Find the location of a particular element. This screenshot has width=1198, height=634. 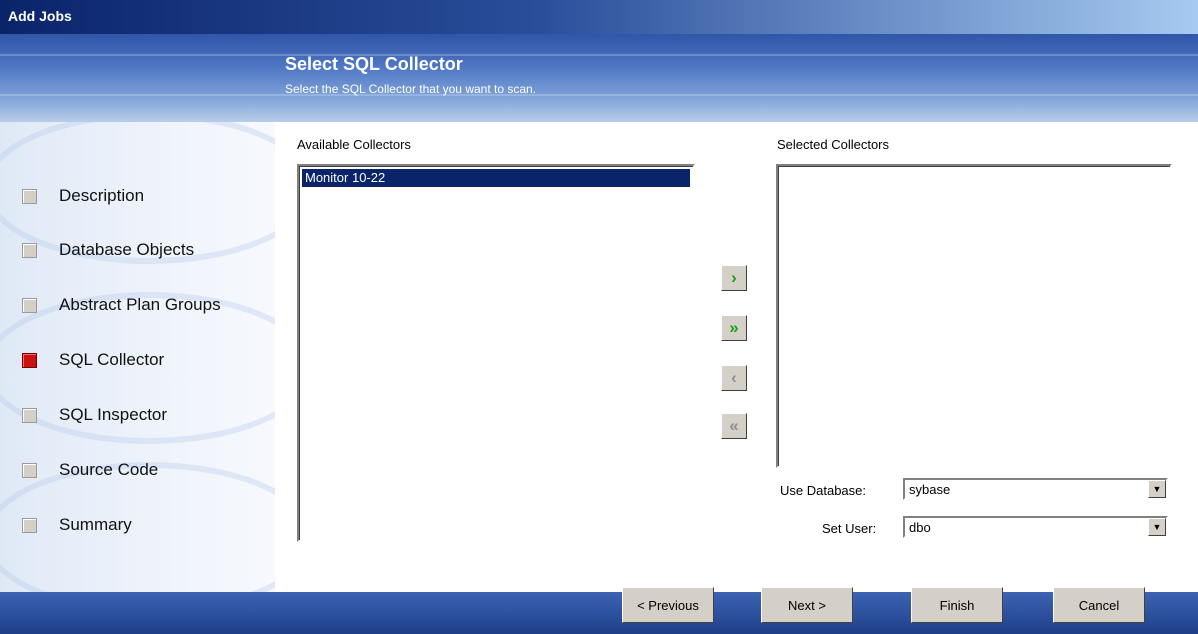

step-sql-inspector: SQL Inspector is located at coordinates (94, 415).